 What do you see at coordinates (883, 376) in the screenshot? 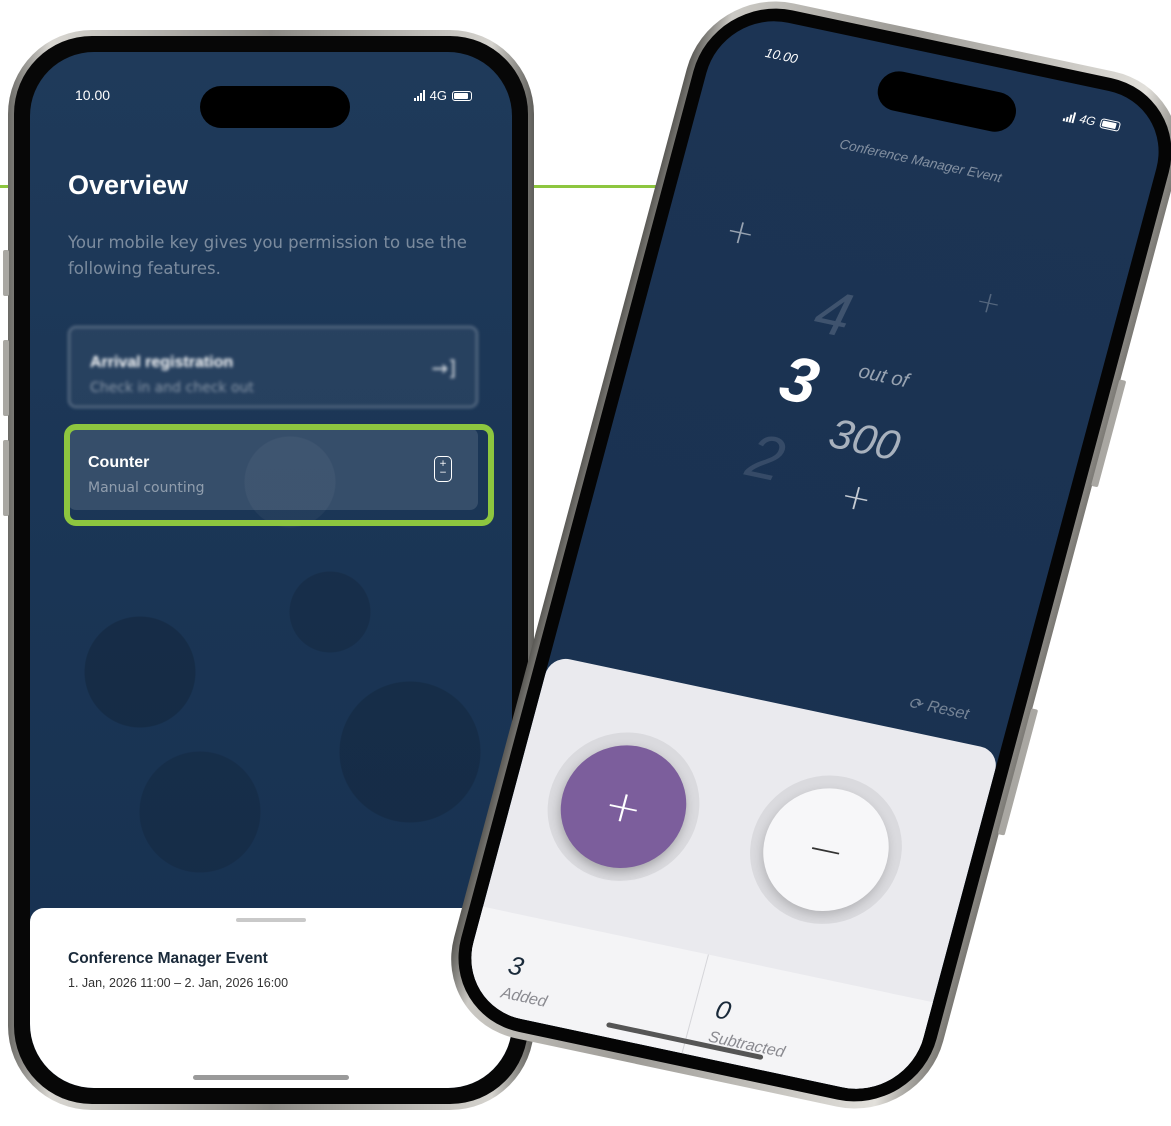
I see `out-of-label: out of` at bounding box center [883, 376].